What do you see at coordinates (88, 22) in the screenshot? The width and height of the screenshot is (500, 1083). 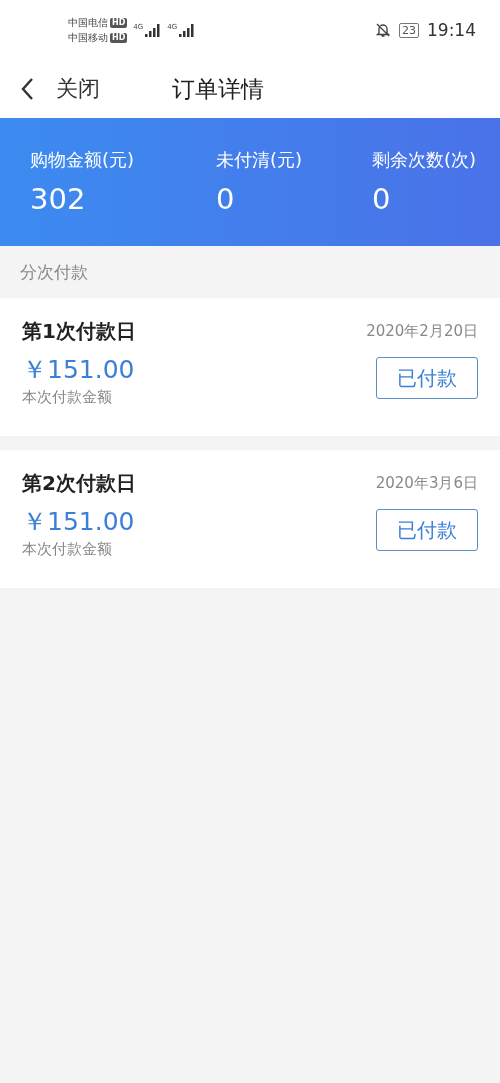 I see `carrier-name: 中国电信` at bounding box center [88, 22].